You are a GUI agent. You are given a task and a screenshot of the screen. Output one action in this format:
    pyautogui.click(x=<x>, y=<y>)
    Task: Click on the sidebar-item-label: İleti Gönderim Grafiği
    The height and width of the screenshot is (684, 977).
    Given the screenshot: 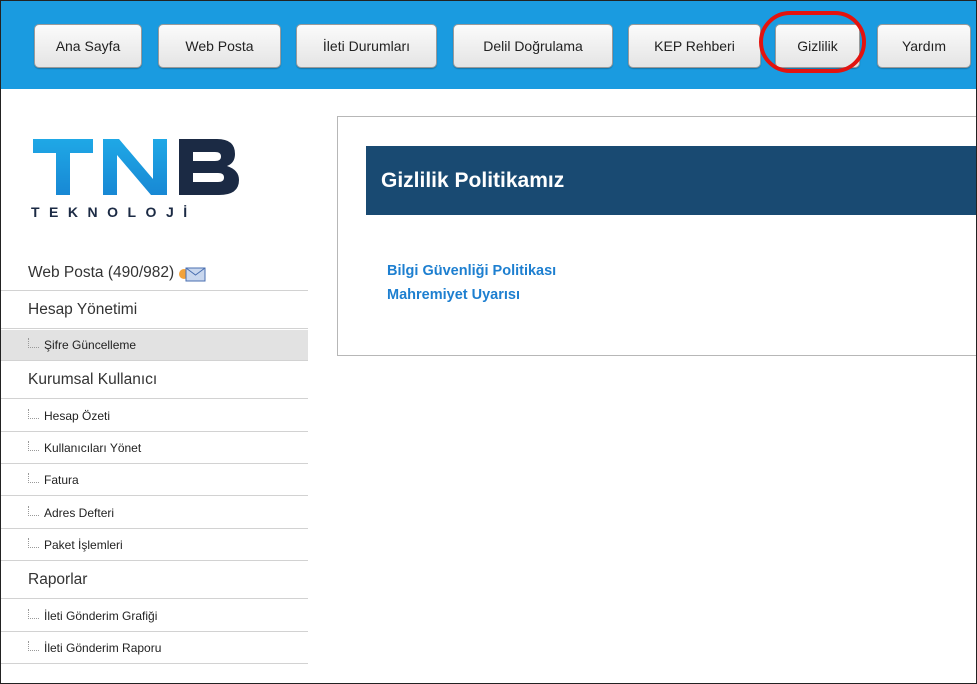 What is the action you would take?
    pyautogui.click(x=101, y=615)
    